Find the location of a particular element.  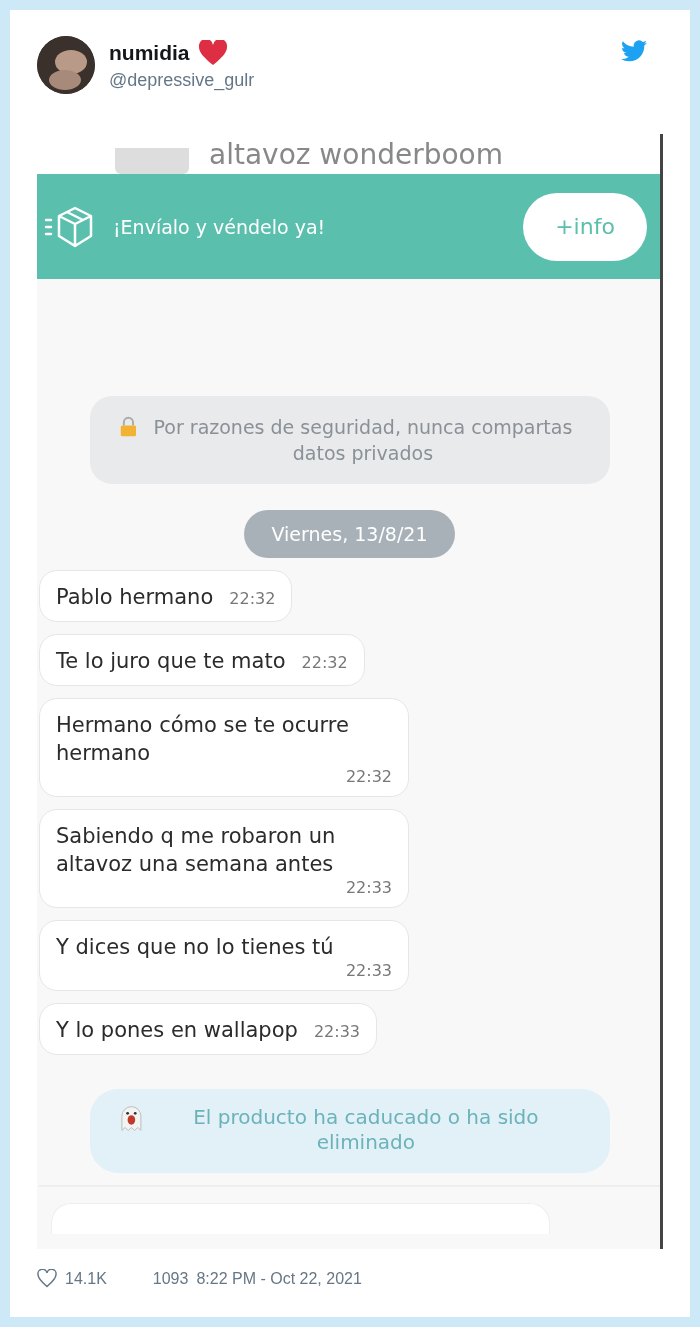

expired-text: El producto ha caducado o ha sido eliminado is located at coordinates (366, 1130).